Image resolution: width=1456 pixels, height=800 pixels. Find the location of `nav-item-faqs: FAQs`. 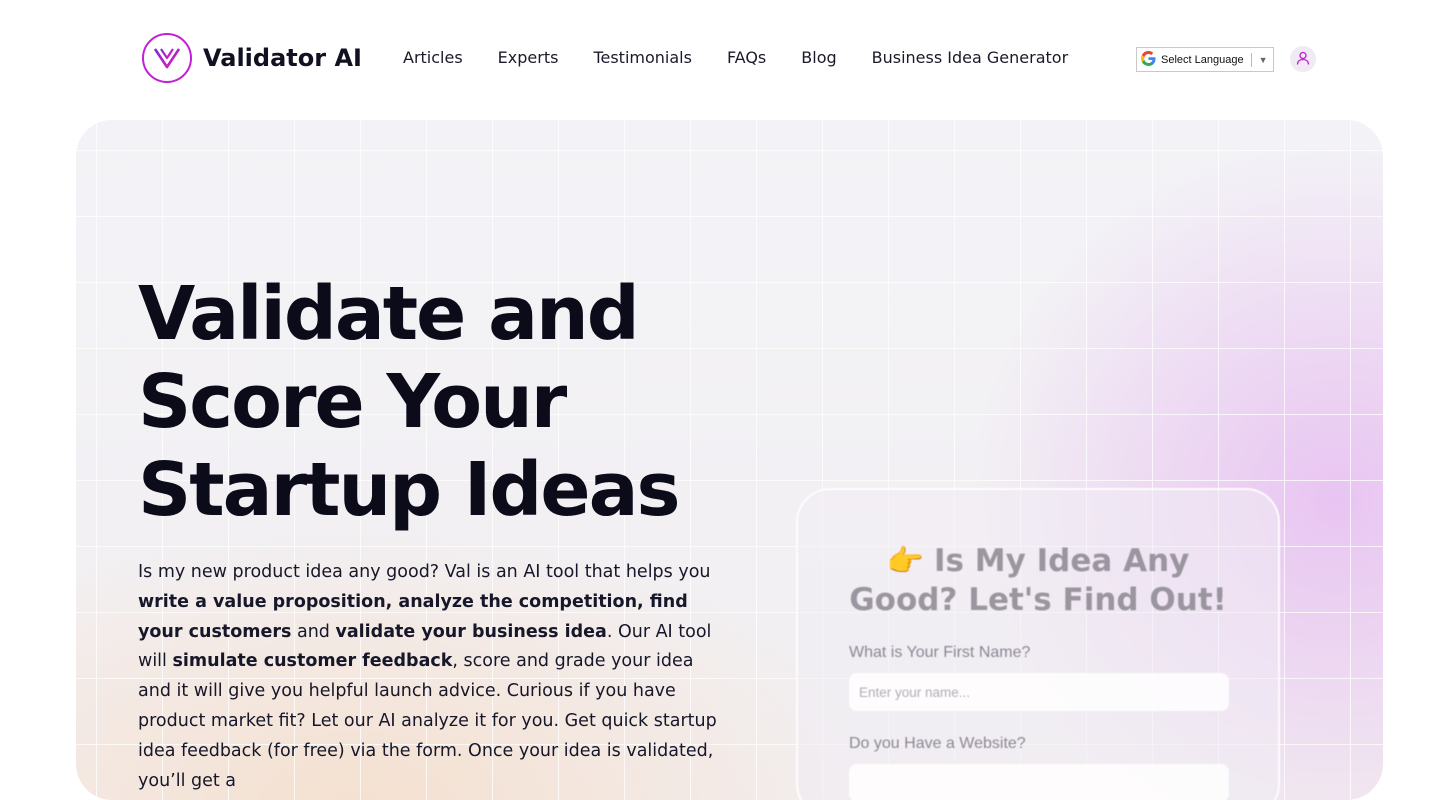

nav-item-faqs: FAQs is located at coordinates (746, 57).